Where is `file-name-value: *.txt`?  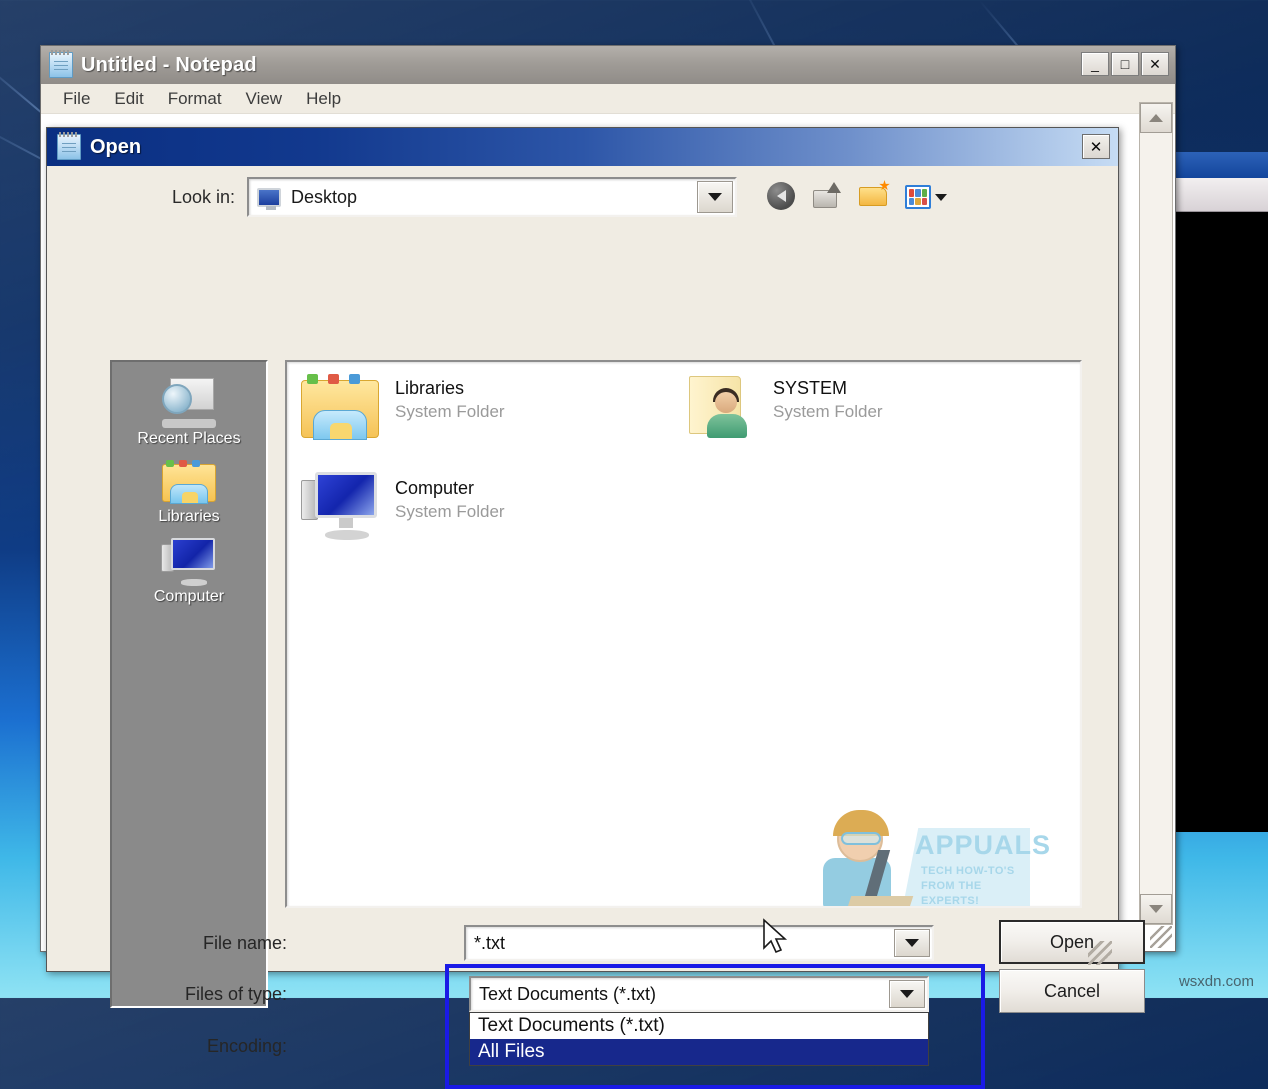
file-name-value: *.txt is located at coordinates (489, 943).